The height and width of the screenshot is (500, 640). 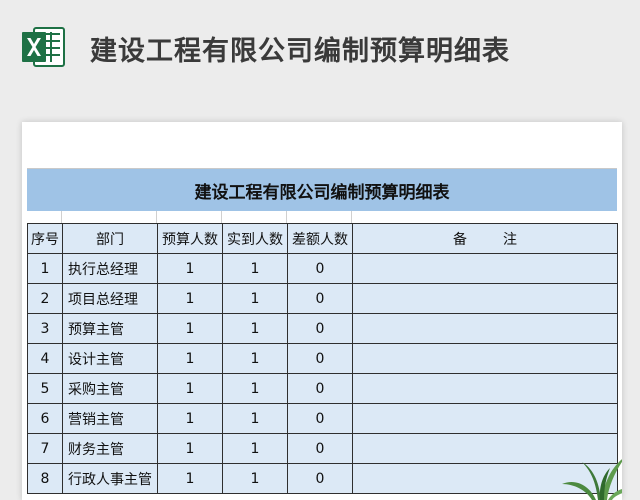 What do you see at coordinates (43, 47) in the screenshot?
I see `excel-icon` at bounding box center [43, 47].